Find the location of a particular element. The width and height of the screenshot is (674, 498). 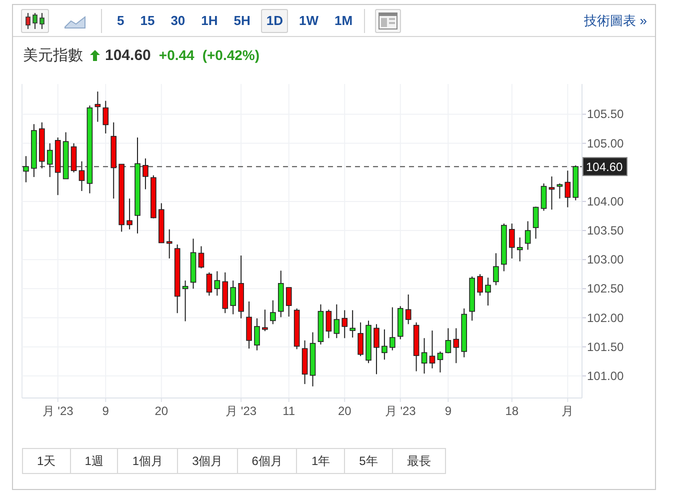

candlestick-icon is located at coordinates (35, 21).